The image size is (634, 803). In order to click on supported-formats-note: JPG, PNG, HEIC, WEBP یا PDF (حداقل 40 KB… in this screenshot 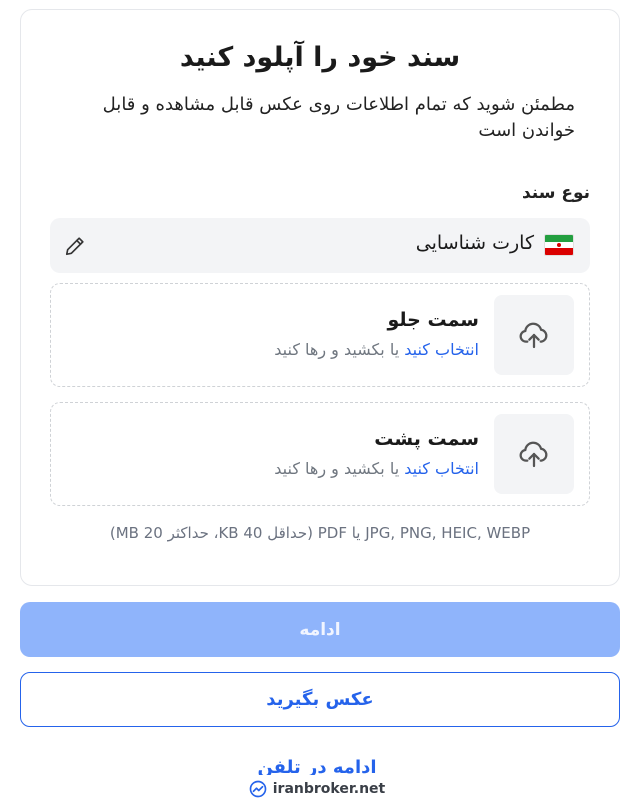, I will do `click(320, 533)`.